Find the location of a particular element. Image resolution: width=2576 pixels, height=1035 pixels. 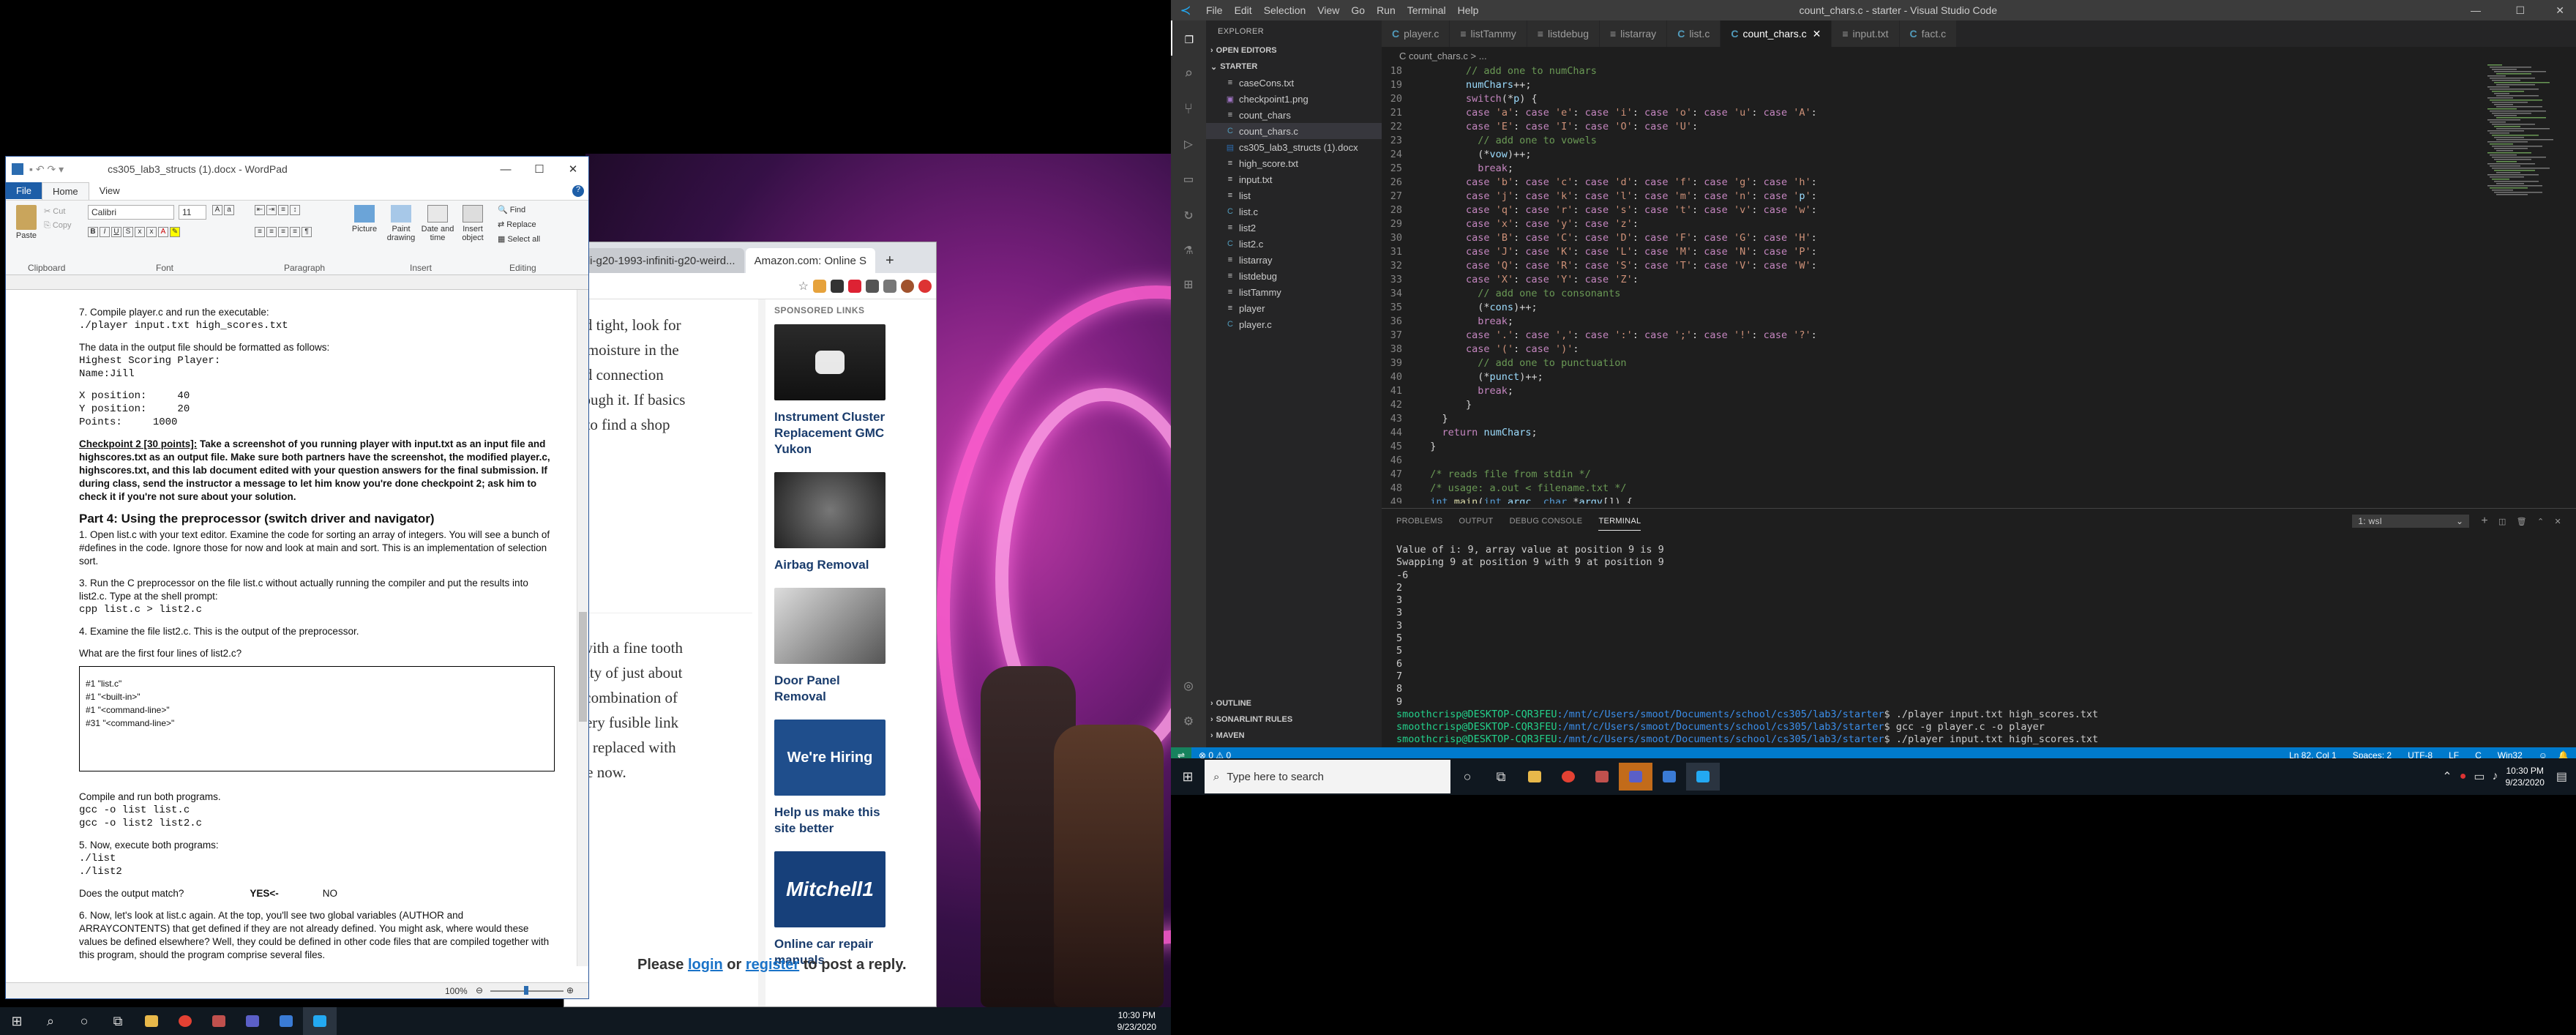

file-item: ≡ listTammy is located at coordinates (1294, 292).